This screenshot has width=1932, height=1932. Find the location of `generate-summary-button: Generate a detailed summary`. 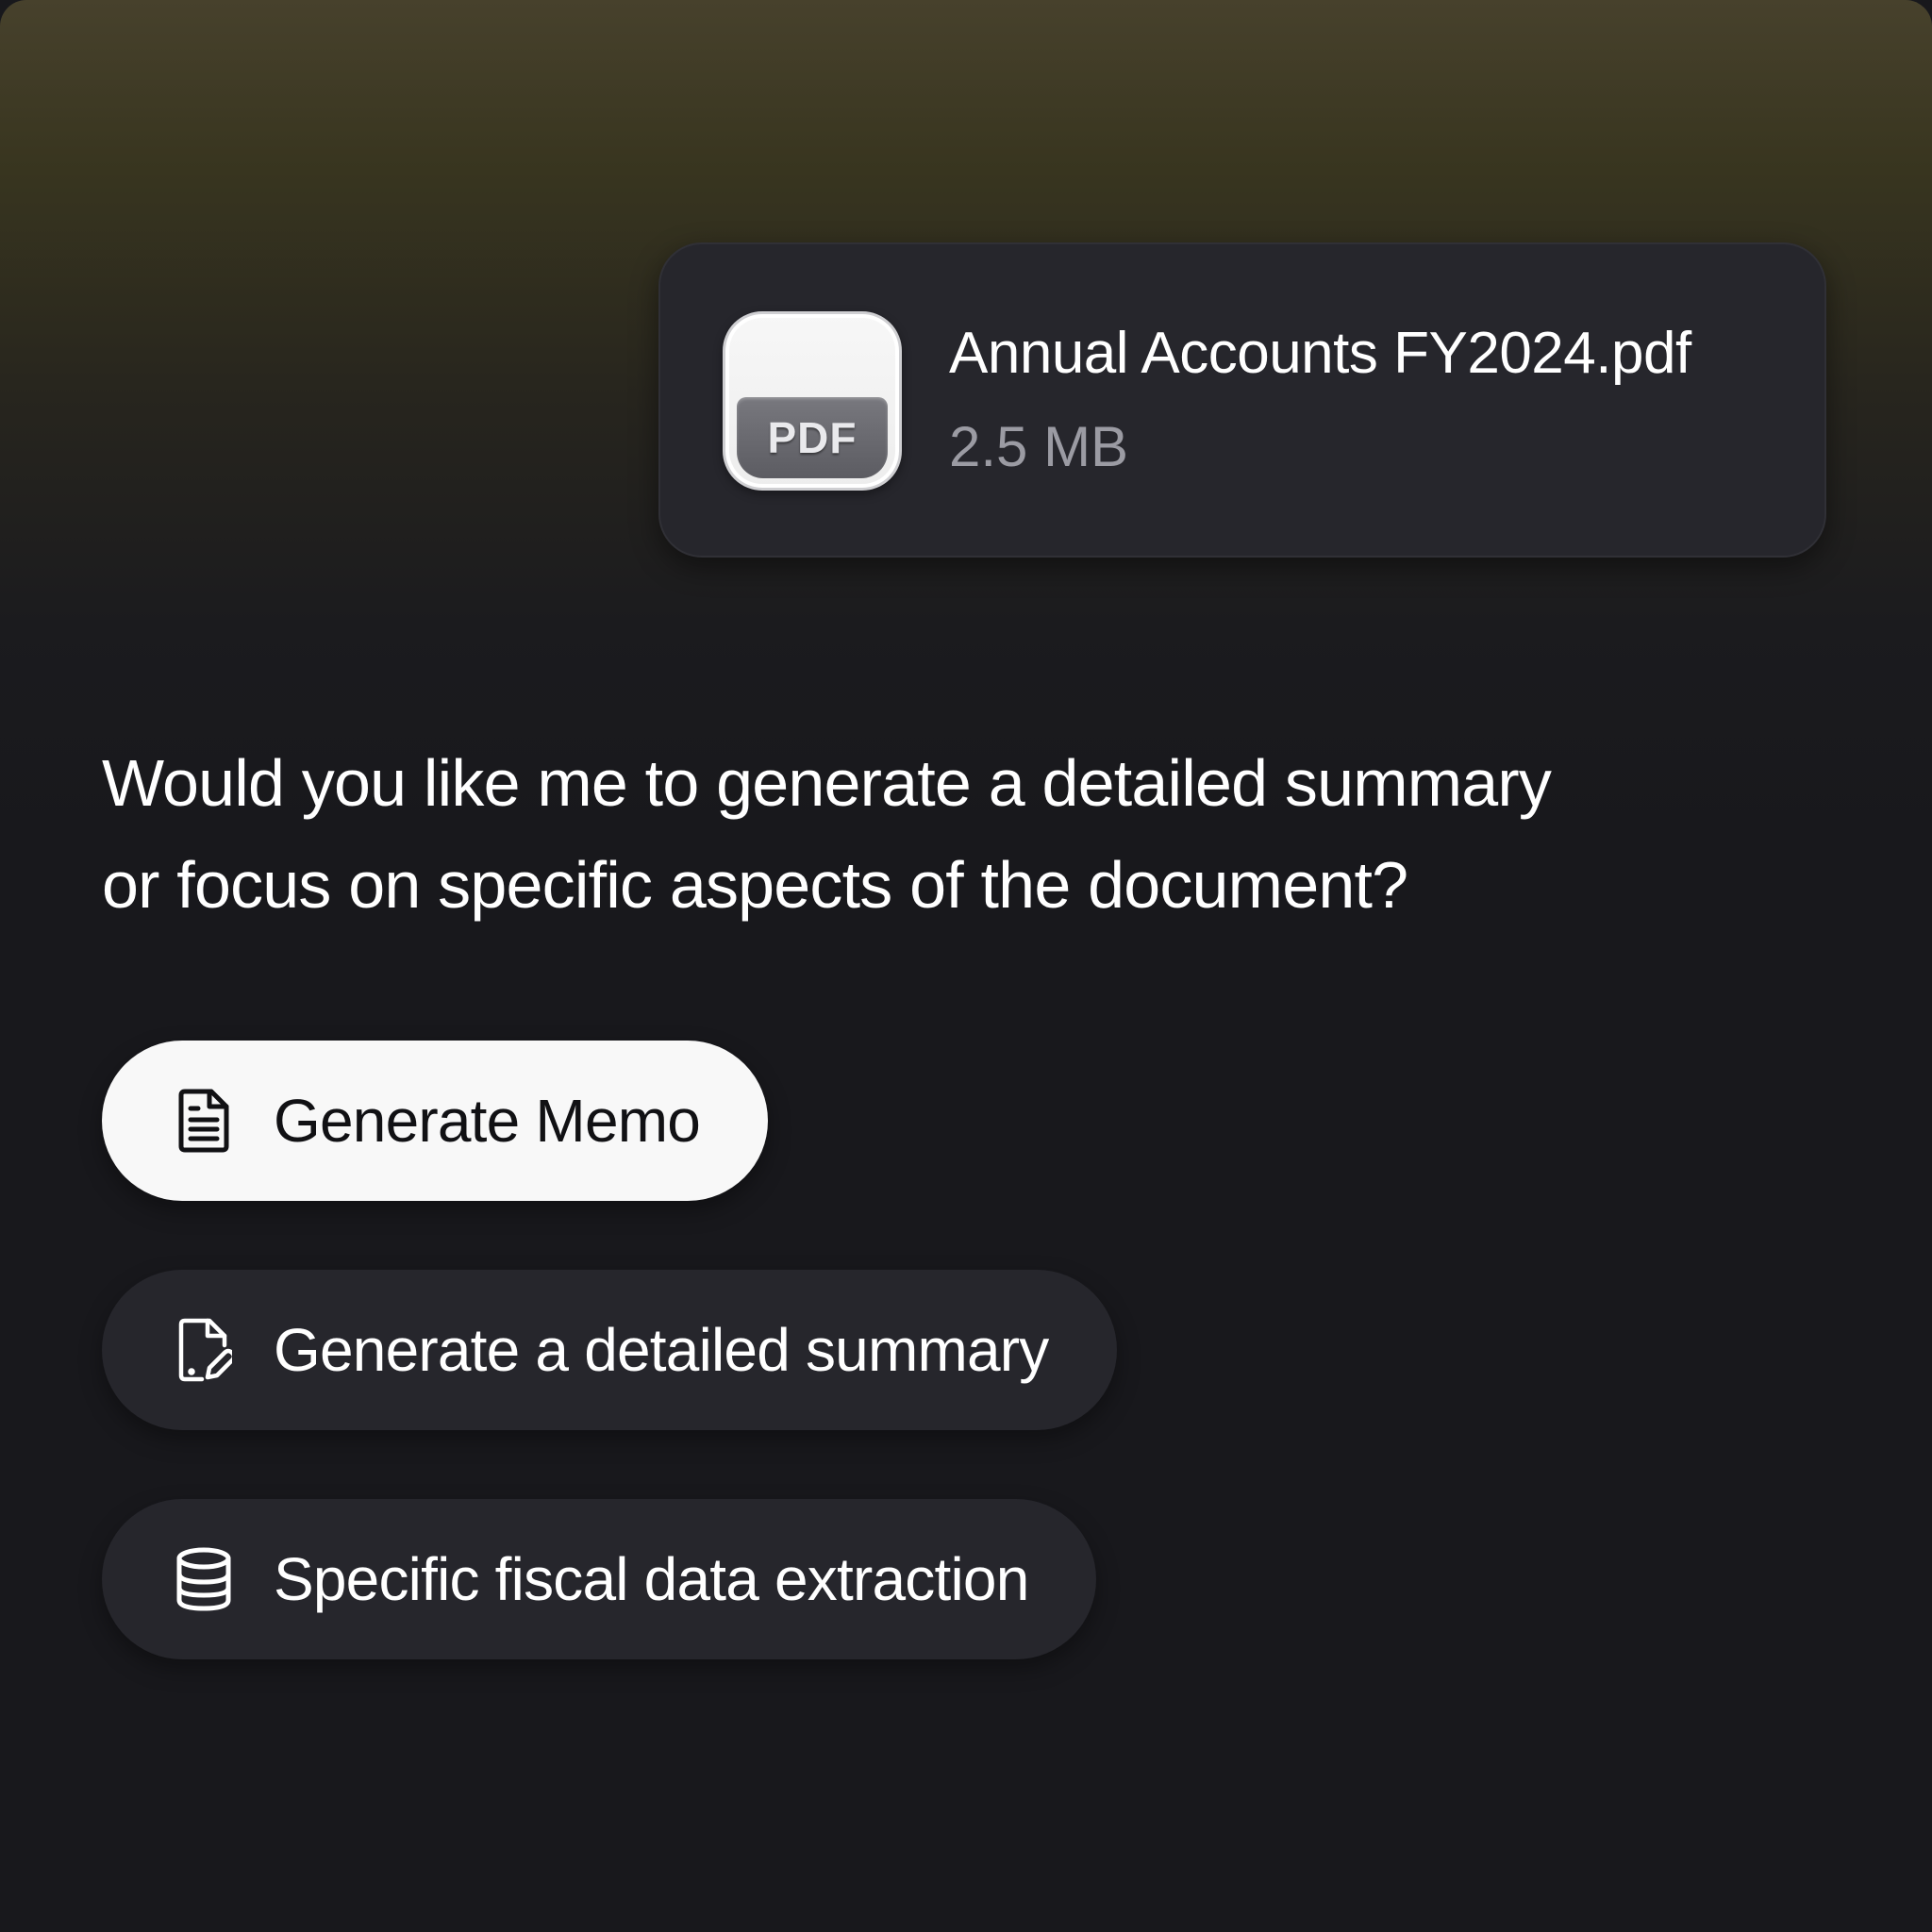

generate-summary-button: Generate a detailed summary is located at coordinates (610, 1350).